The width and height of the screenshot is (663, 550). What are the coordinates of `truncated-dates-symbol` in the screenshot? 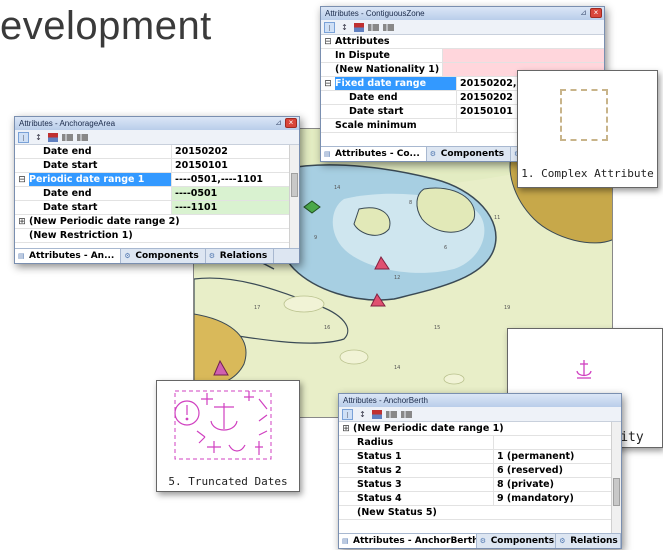 It's located at (223, 425).